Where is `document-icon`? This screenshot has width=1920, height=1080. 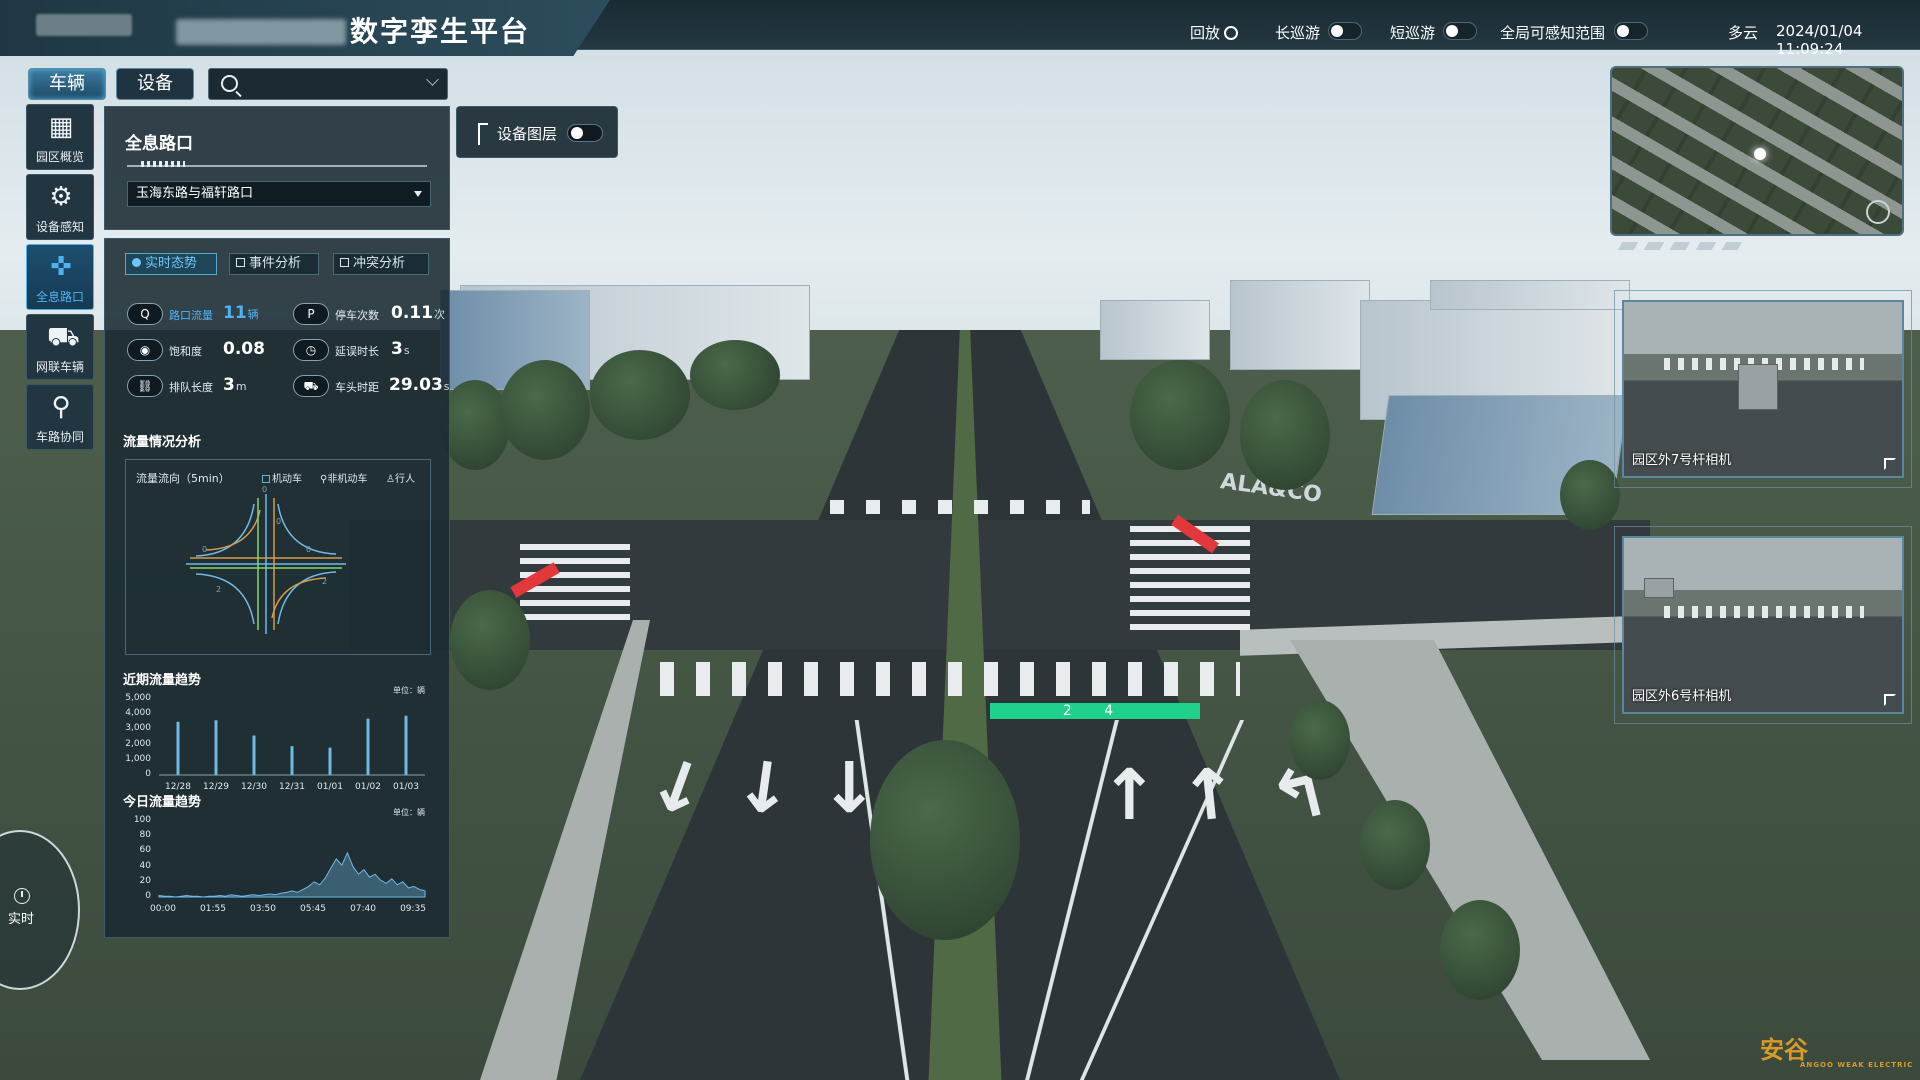 document-icon is located at coordinates (240, 262).